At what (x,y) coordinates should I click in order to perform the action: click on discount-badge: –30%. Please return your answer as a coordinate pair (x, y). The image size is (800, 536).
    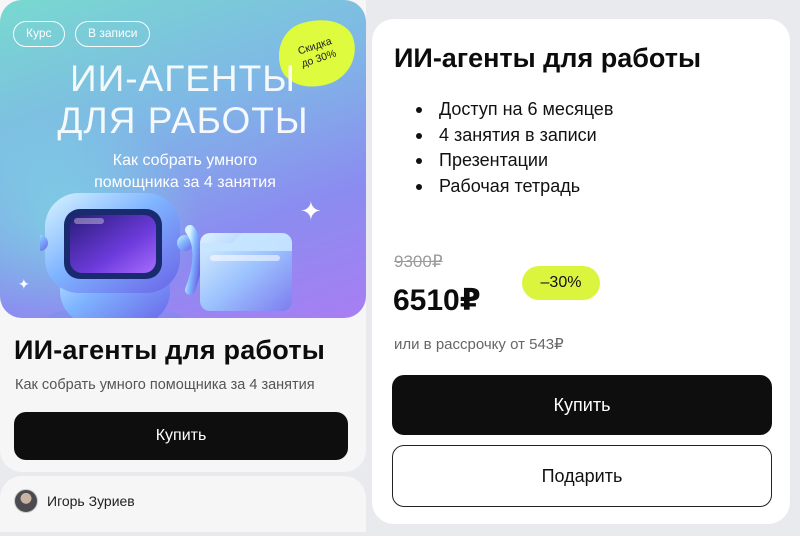
    Looking at the image, I should click on (561, 283).